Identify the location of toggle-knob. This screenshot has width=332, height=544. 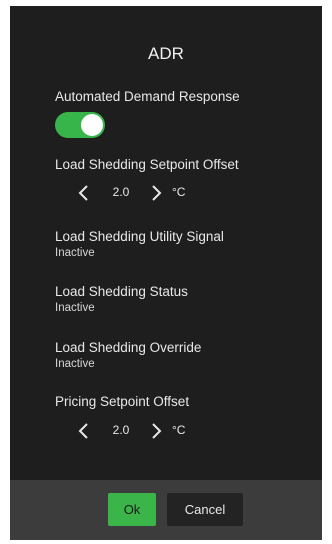
(92, 125).